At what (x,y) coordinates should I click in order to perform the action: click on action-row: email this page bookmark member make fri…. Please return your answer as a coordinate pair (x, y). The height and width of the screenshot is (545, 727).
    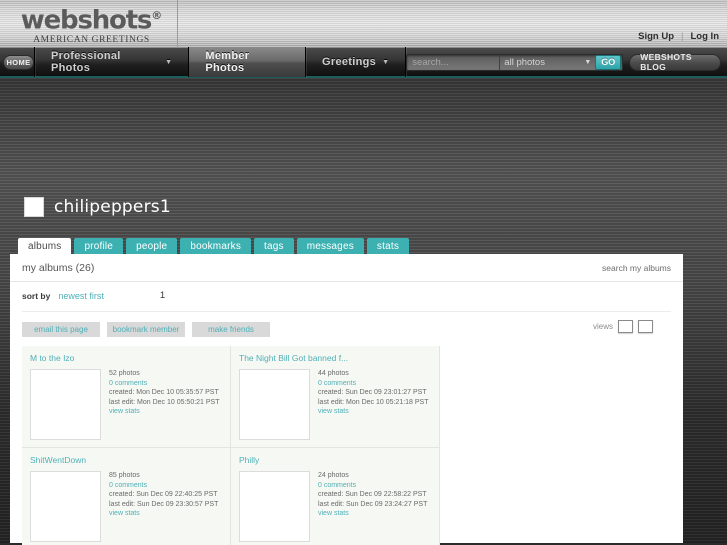
    Looking at the image, I should click on (346, 324).